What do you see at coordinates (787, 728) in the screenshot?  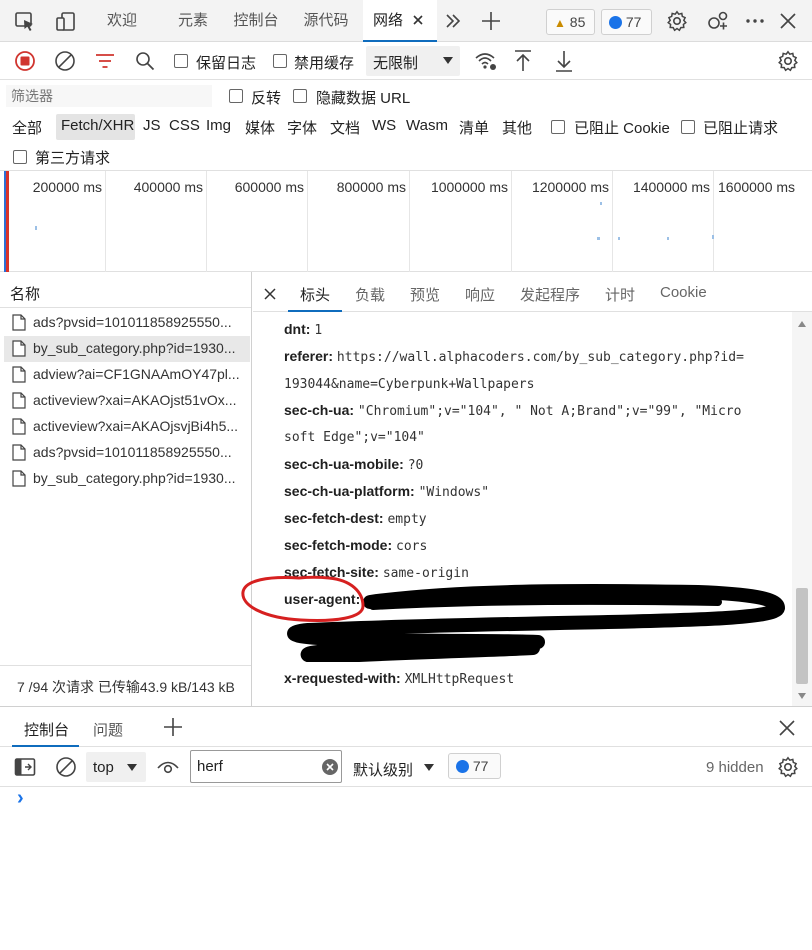 I see `close-drawer-icon` at bounding box center [787, 728].